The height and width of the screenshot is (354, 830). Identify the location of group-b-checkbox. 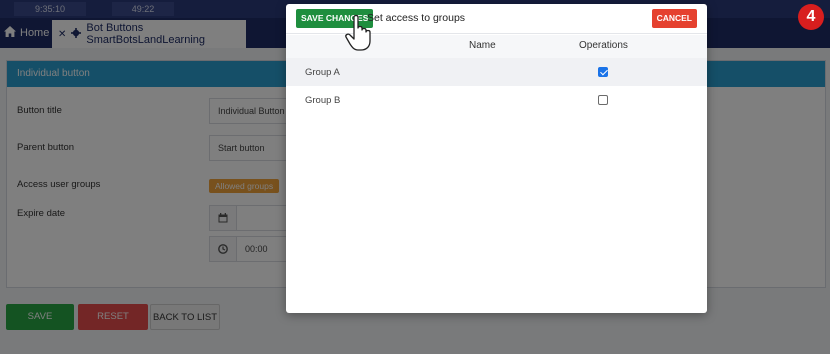
(603, 100).